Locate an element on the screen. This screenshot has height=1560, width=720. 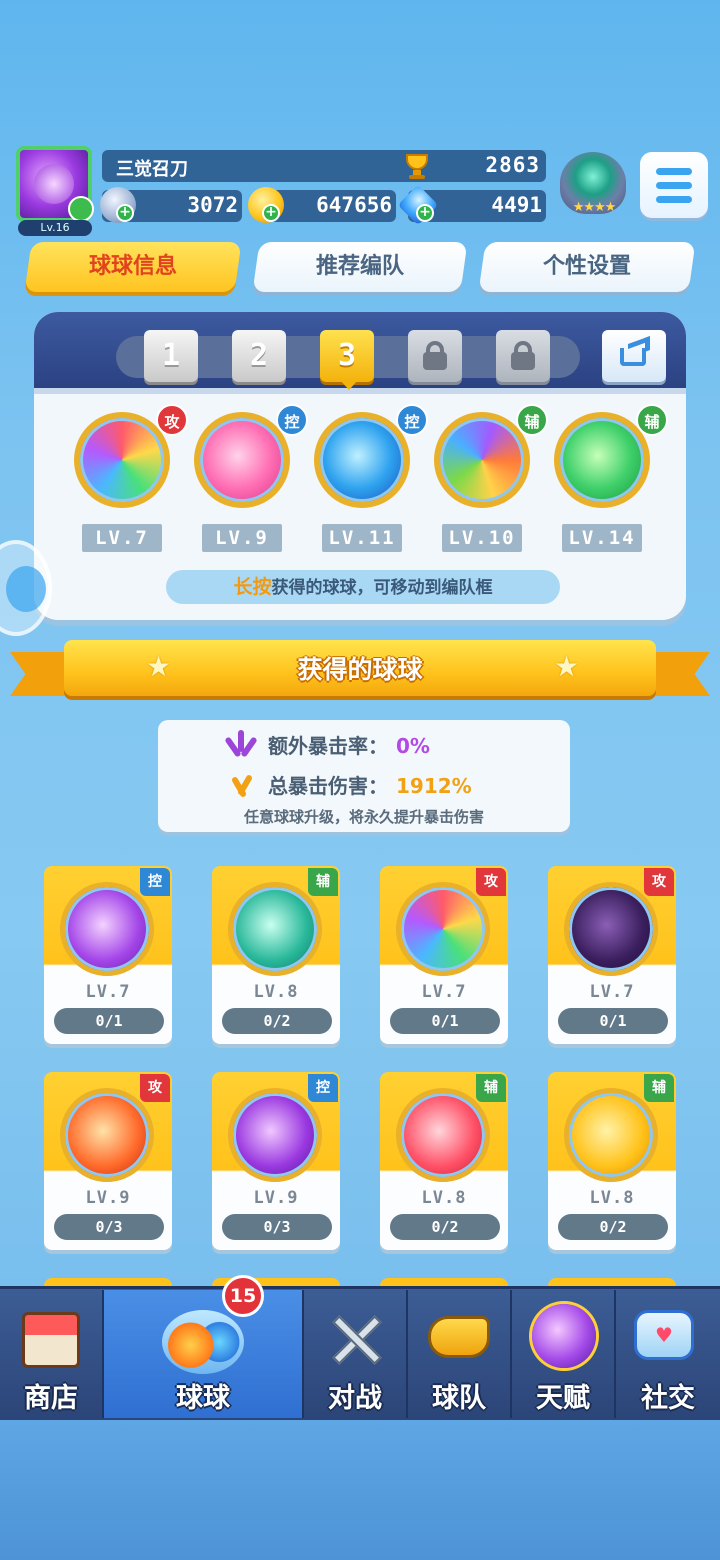
crit-note: 任意球球升级，将永久提升暴击伤害 is located at coordinates (363, 817).